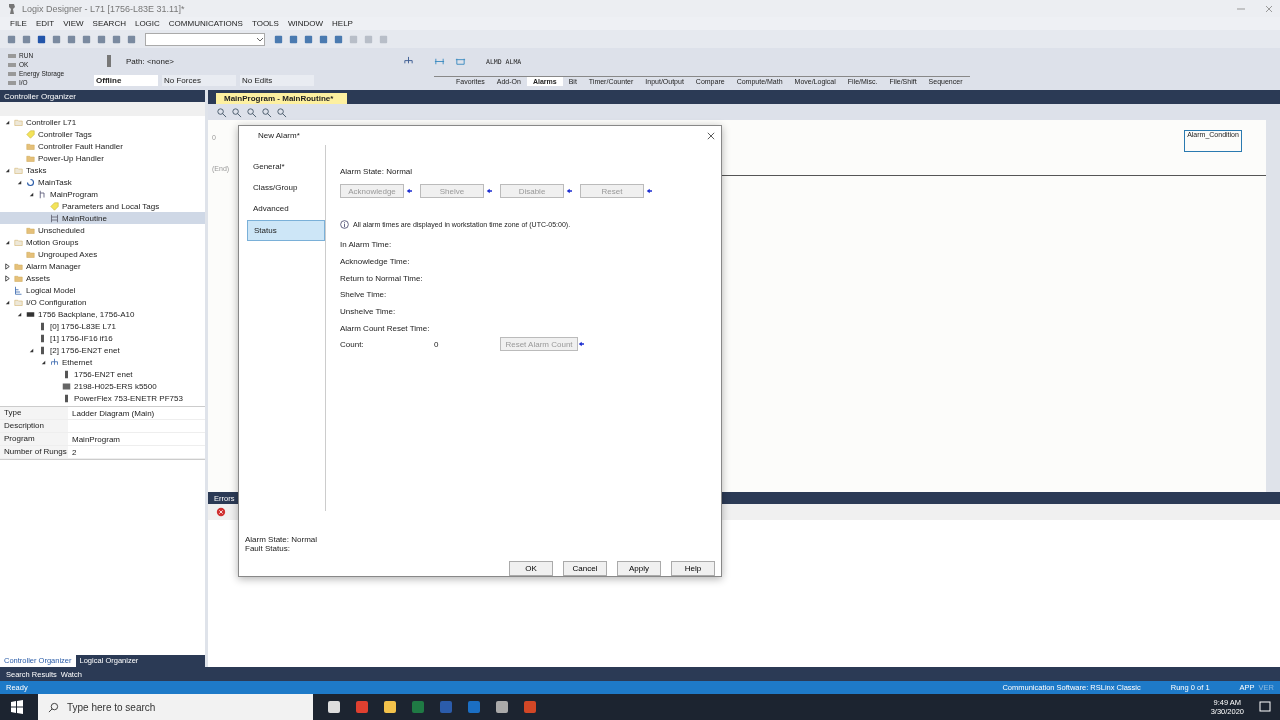 This screenshot has height=720, width=1280. What do you see at coordinates (260, 39) in the screenshot?
I see `dropdown-icon` at bounding box center [260, 39].